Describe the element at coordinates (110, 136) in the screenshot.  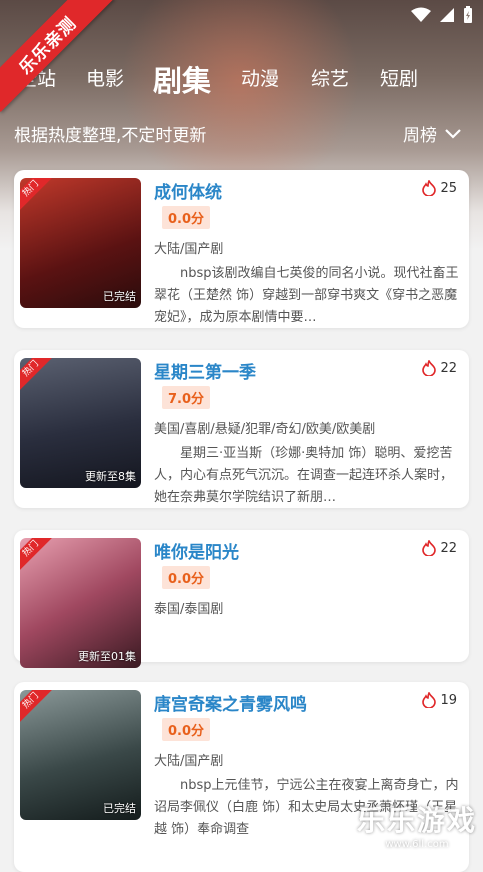
I see `update-note: 根据热度整理,不定时更新` at that location.